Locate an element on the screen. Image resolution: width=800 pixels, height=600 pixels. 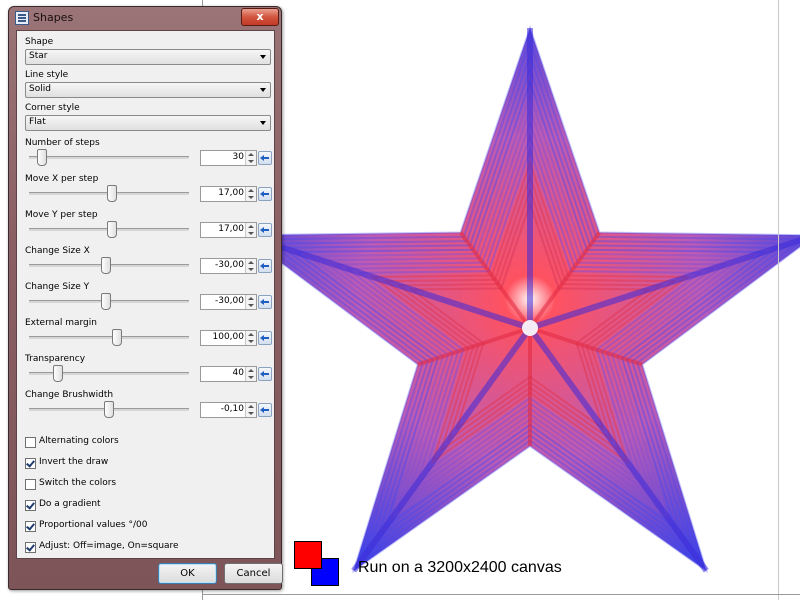
change-size-y-slider-thumb is located at coordinates (106, 301).